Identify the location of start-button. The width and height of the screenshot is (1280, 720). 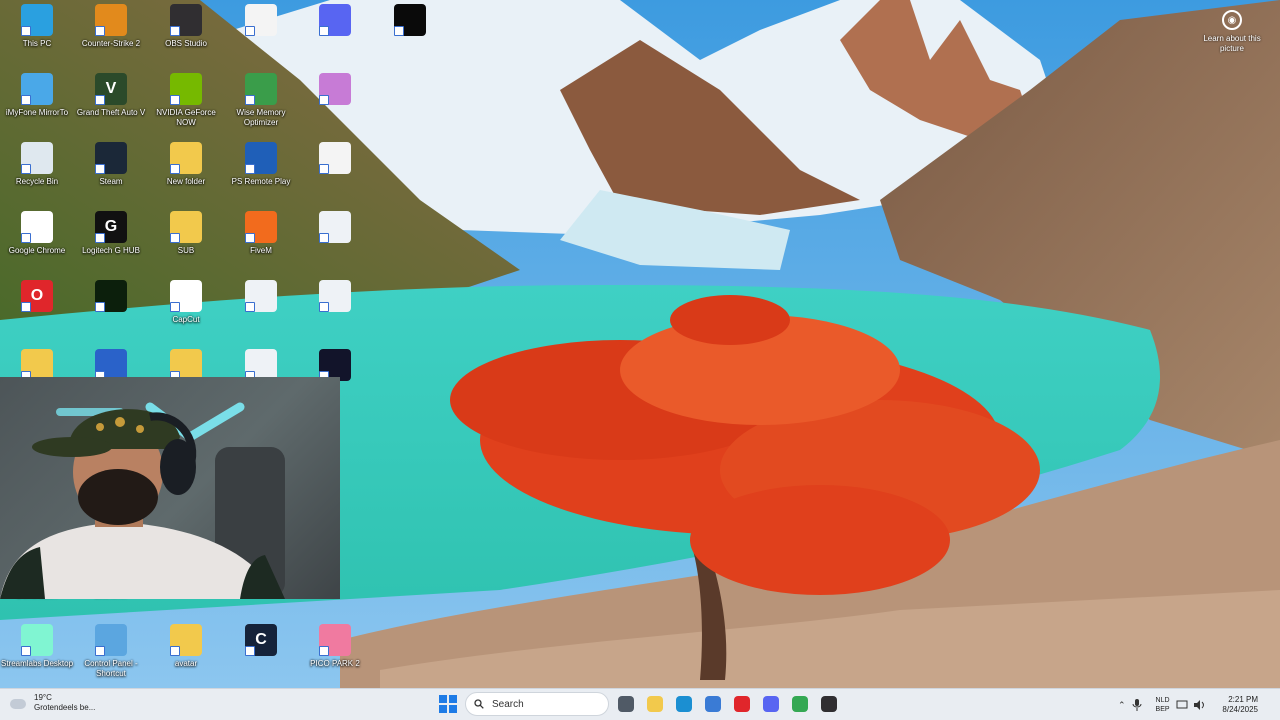
(448, 704).